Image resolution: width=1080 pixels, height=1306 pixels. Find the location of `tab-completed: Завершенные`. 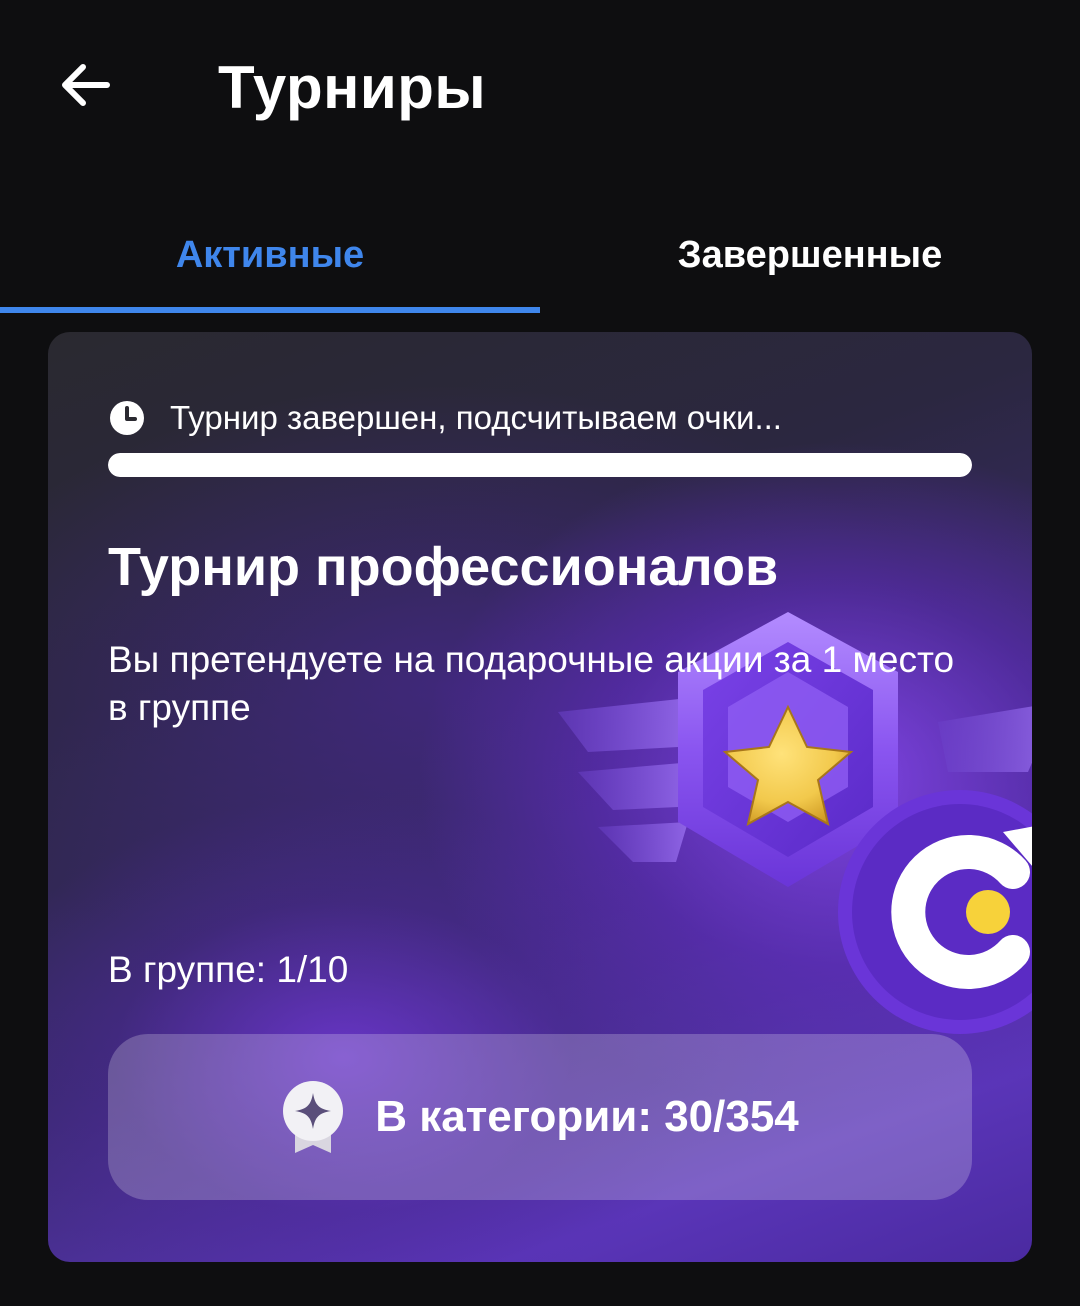

tab-completed: Завершенные is located at coordinates (810, 255).